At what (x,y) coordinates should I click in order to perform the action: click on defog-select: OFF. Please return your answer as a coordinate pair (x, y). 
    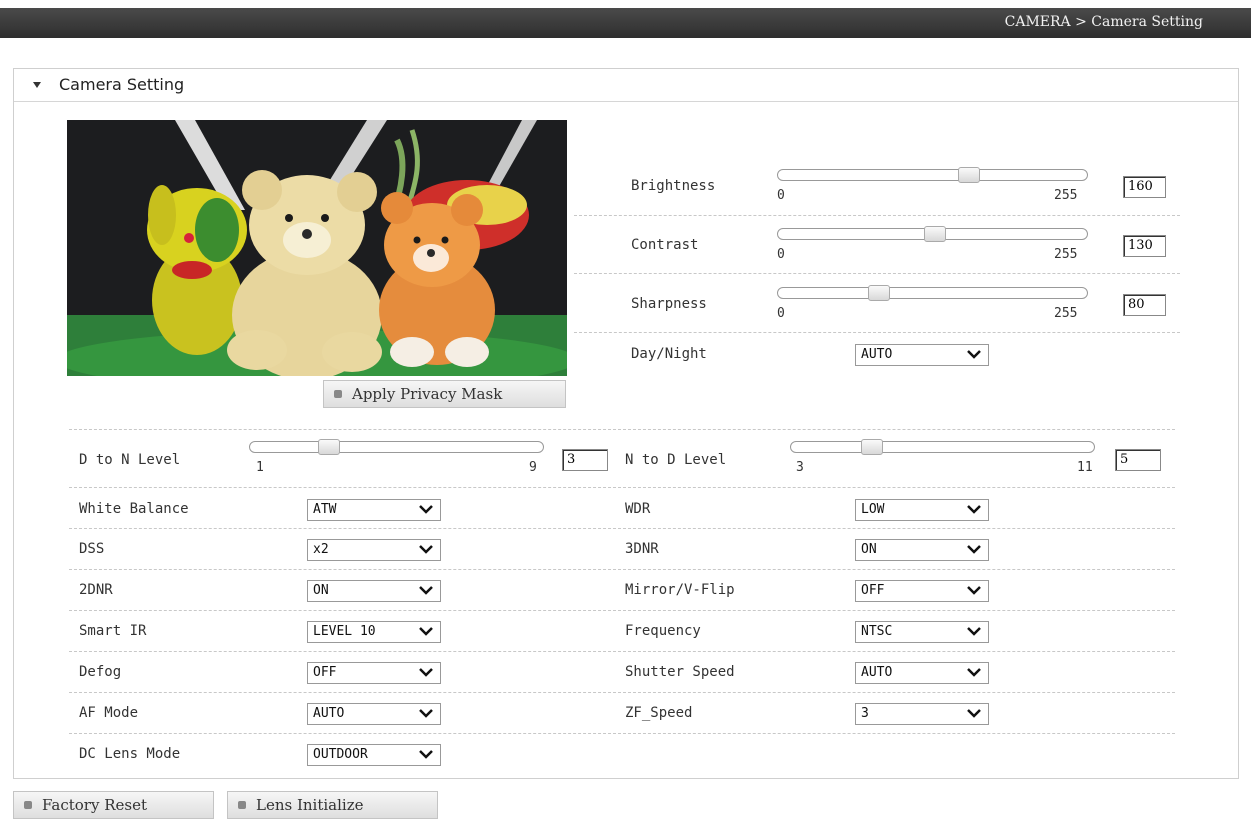
    Looking at the image, I should click on (374, 673).